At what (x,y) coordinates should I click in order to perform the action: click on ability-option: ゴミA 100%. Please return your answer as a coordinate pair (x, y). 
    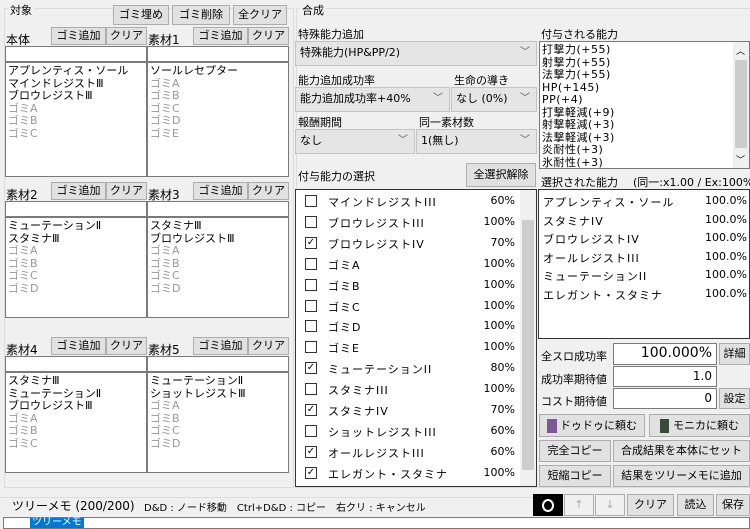
    Looking at the image, I should click on (410, 264).